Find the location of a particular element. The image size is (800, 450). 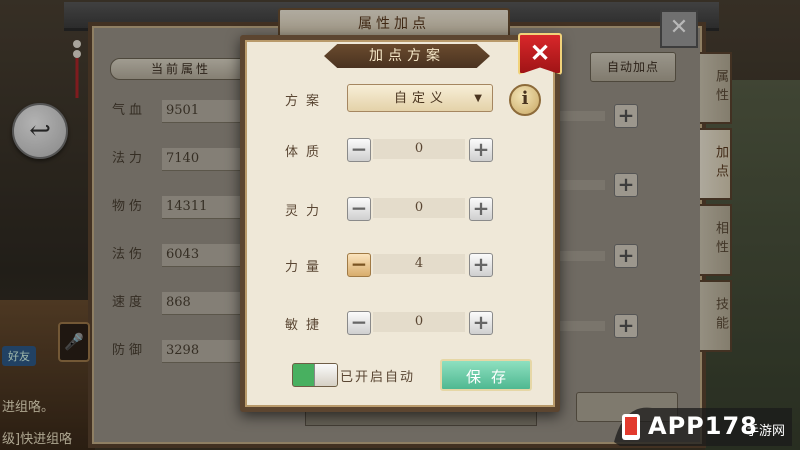

watermark-brand: APP178 is located at coordinates (703, 426).